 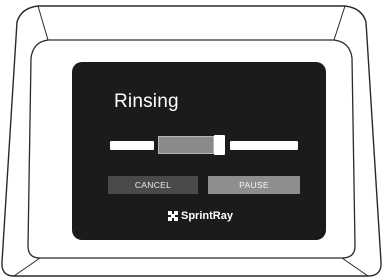 I want to click on progress-indicator, so click(x=205, y=145).